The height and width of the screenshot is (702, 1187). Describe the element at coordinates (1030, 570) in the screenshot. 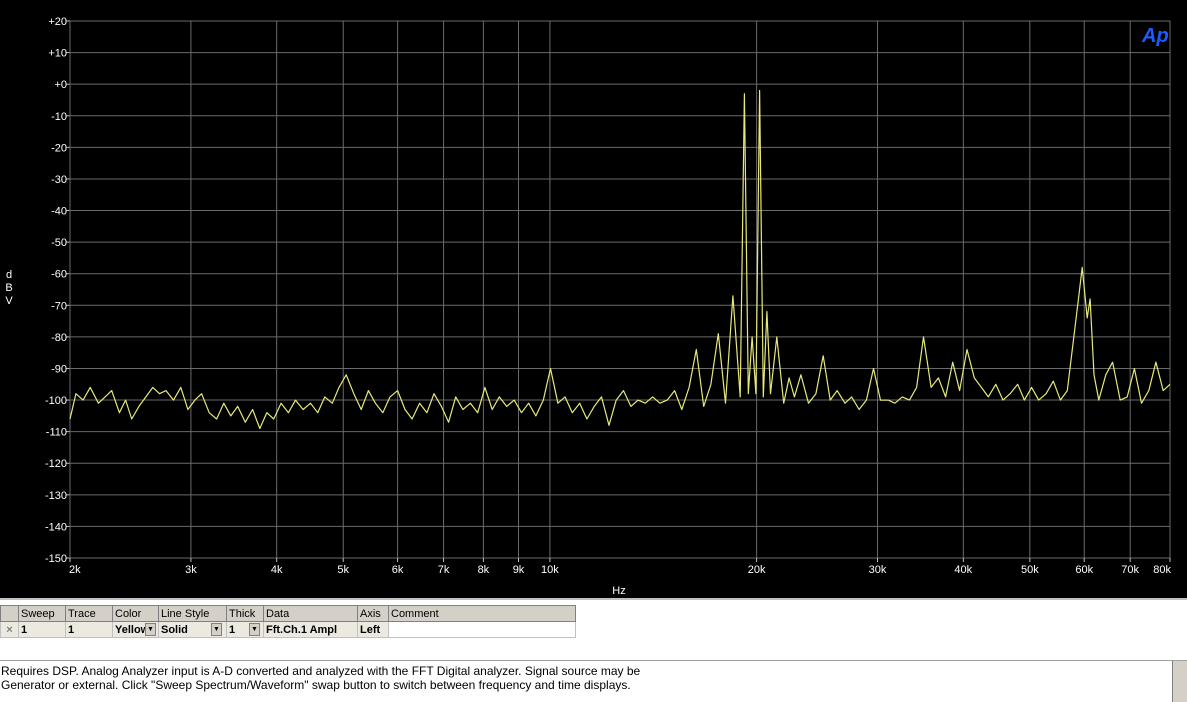

I see `x-tick-label: 50k` at that location.